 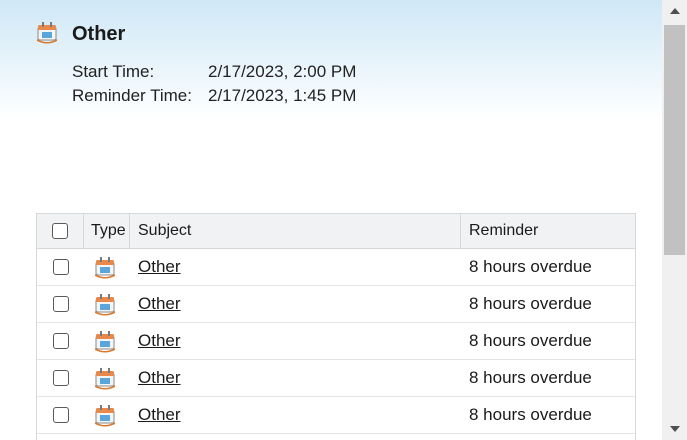 I want to click on arrow-up-icon, so click(x=674, y=11).